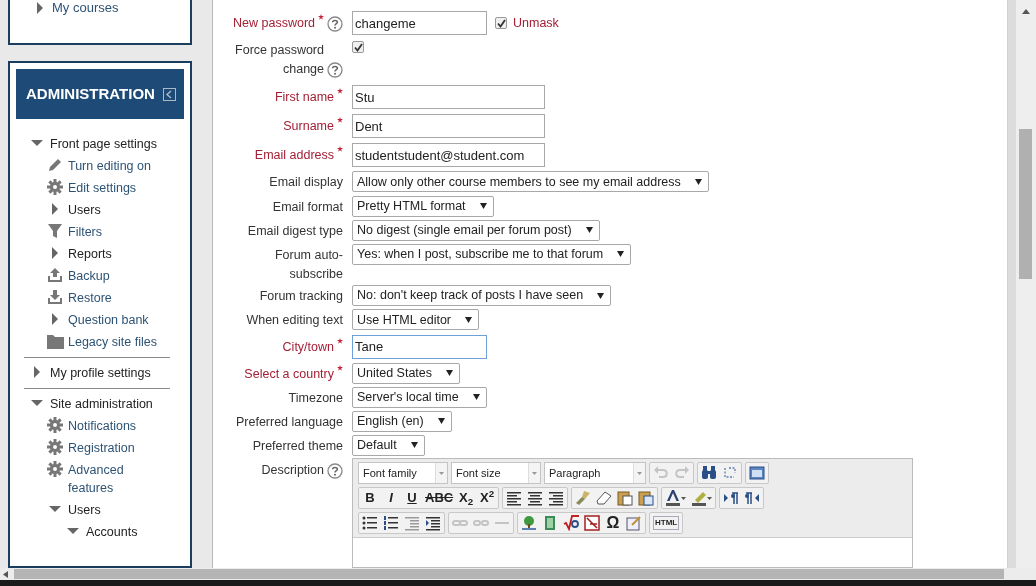 The height and width of the screenshot is (586, 1036). Describe the element at coordinates (423, 206) in the screenshot. I see `dropdown: Pretty HTML format` at that location.